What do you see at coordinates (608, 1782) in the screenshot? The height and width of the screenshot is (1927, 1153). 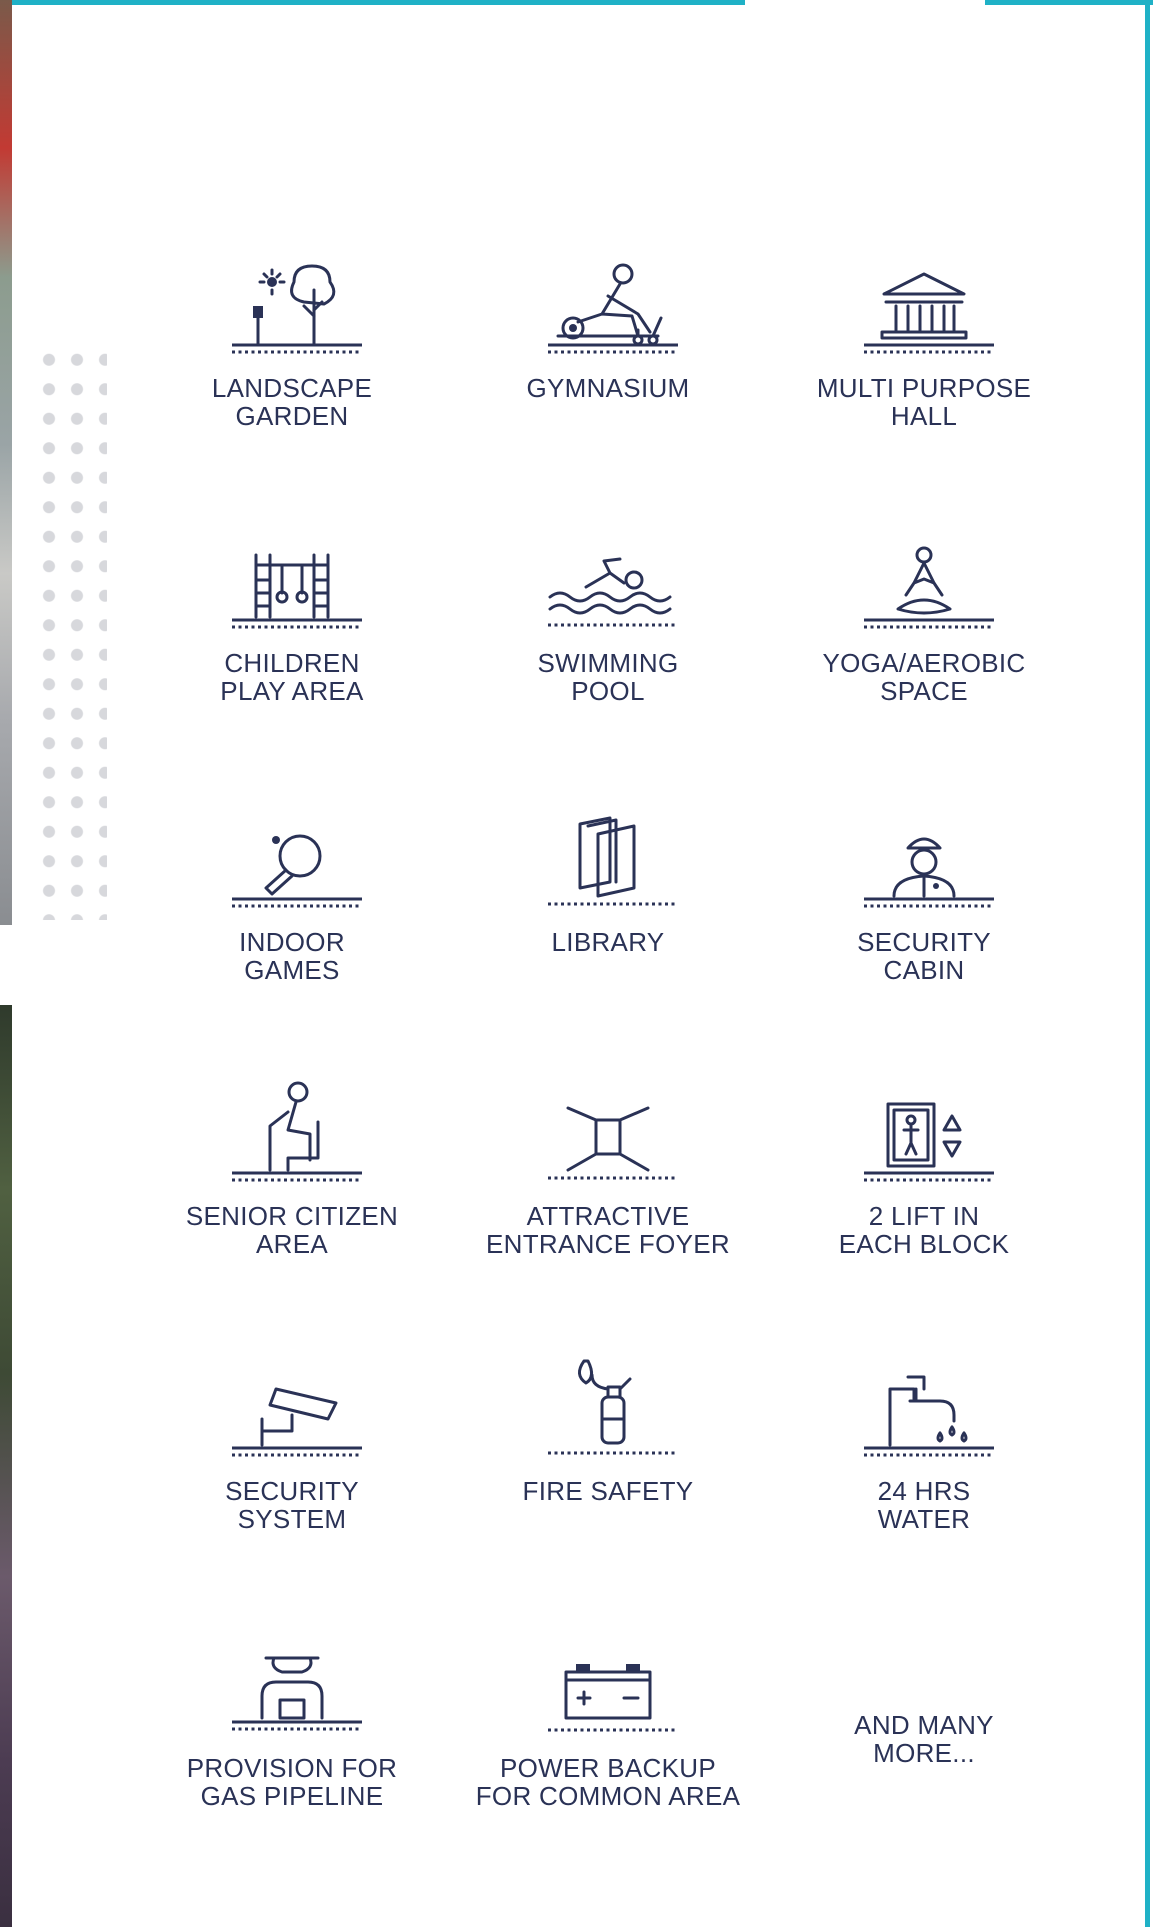 I see `amenity-label: POWER BACKUP FOR COMMON AREA` at bounding box center [608, 1782].